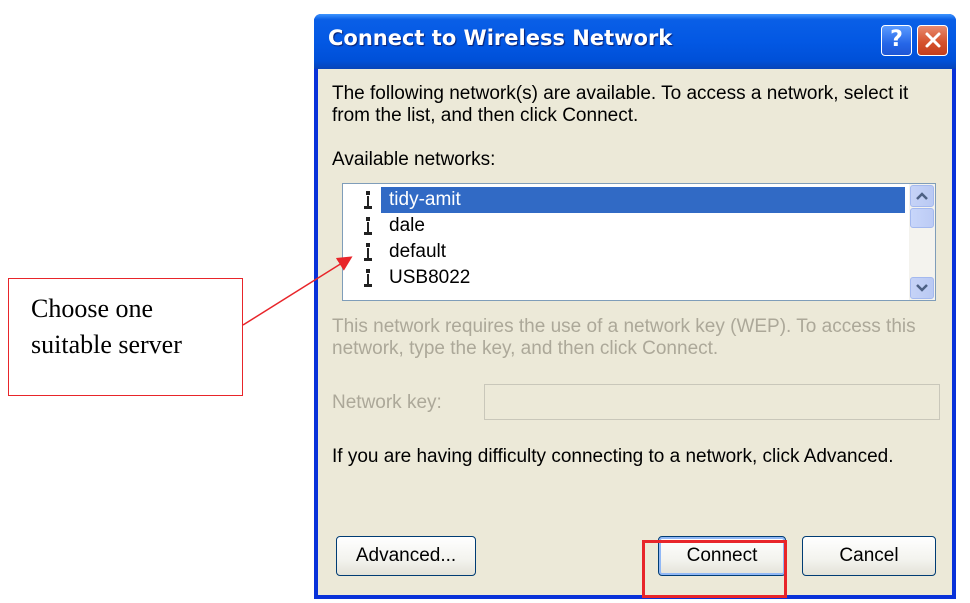  I want to click on scroll-thumb, so click(922, 218).